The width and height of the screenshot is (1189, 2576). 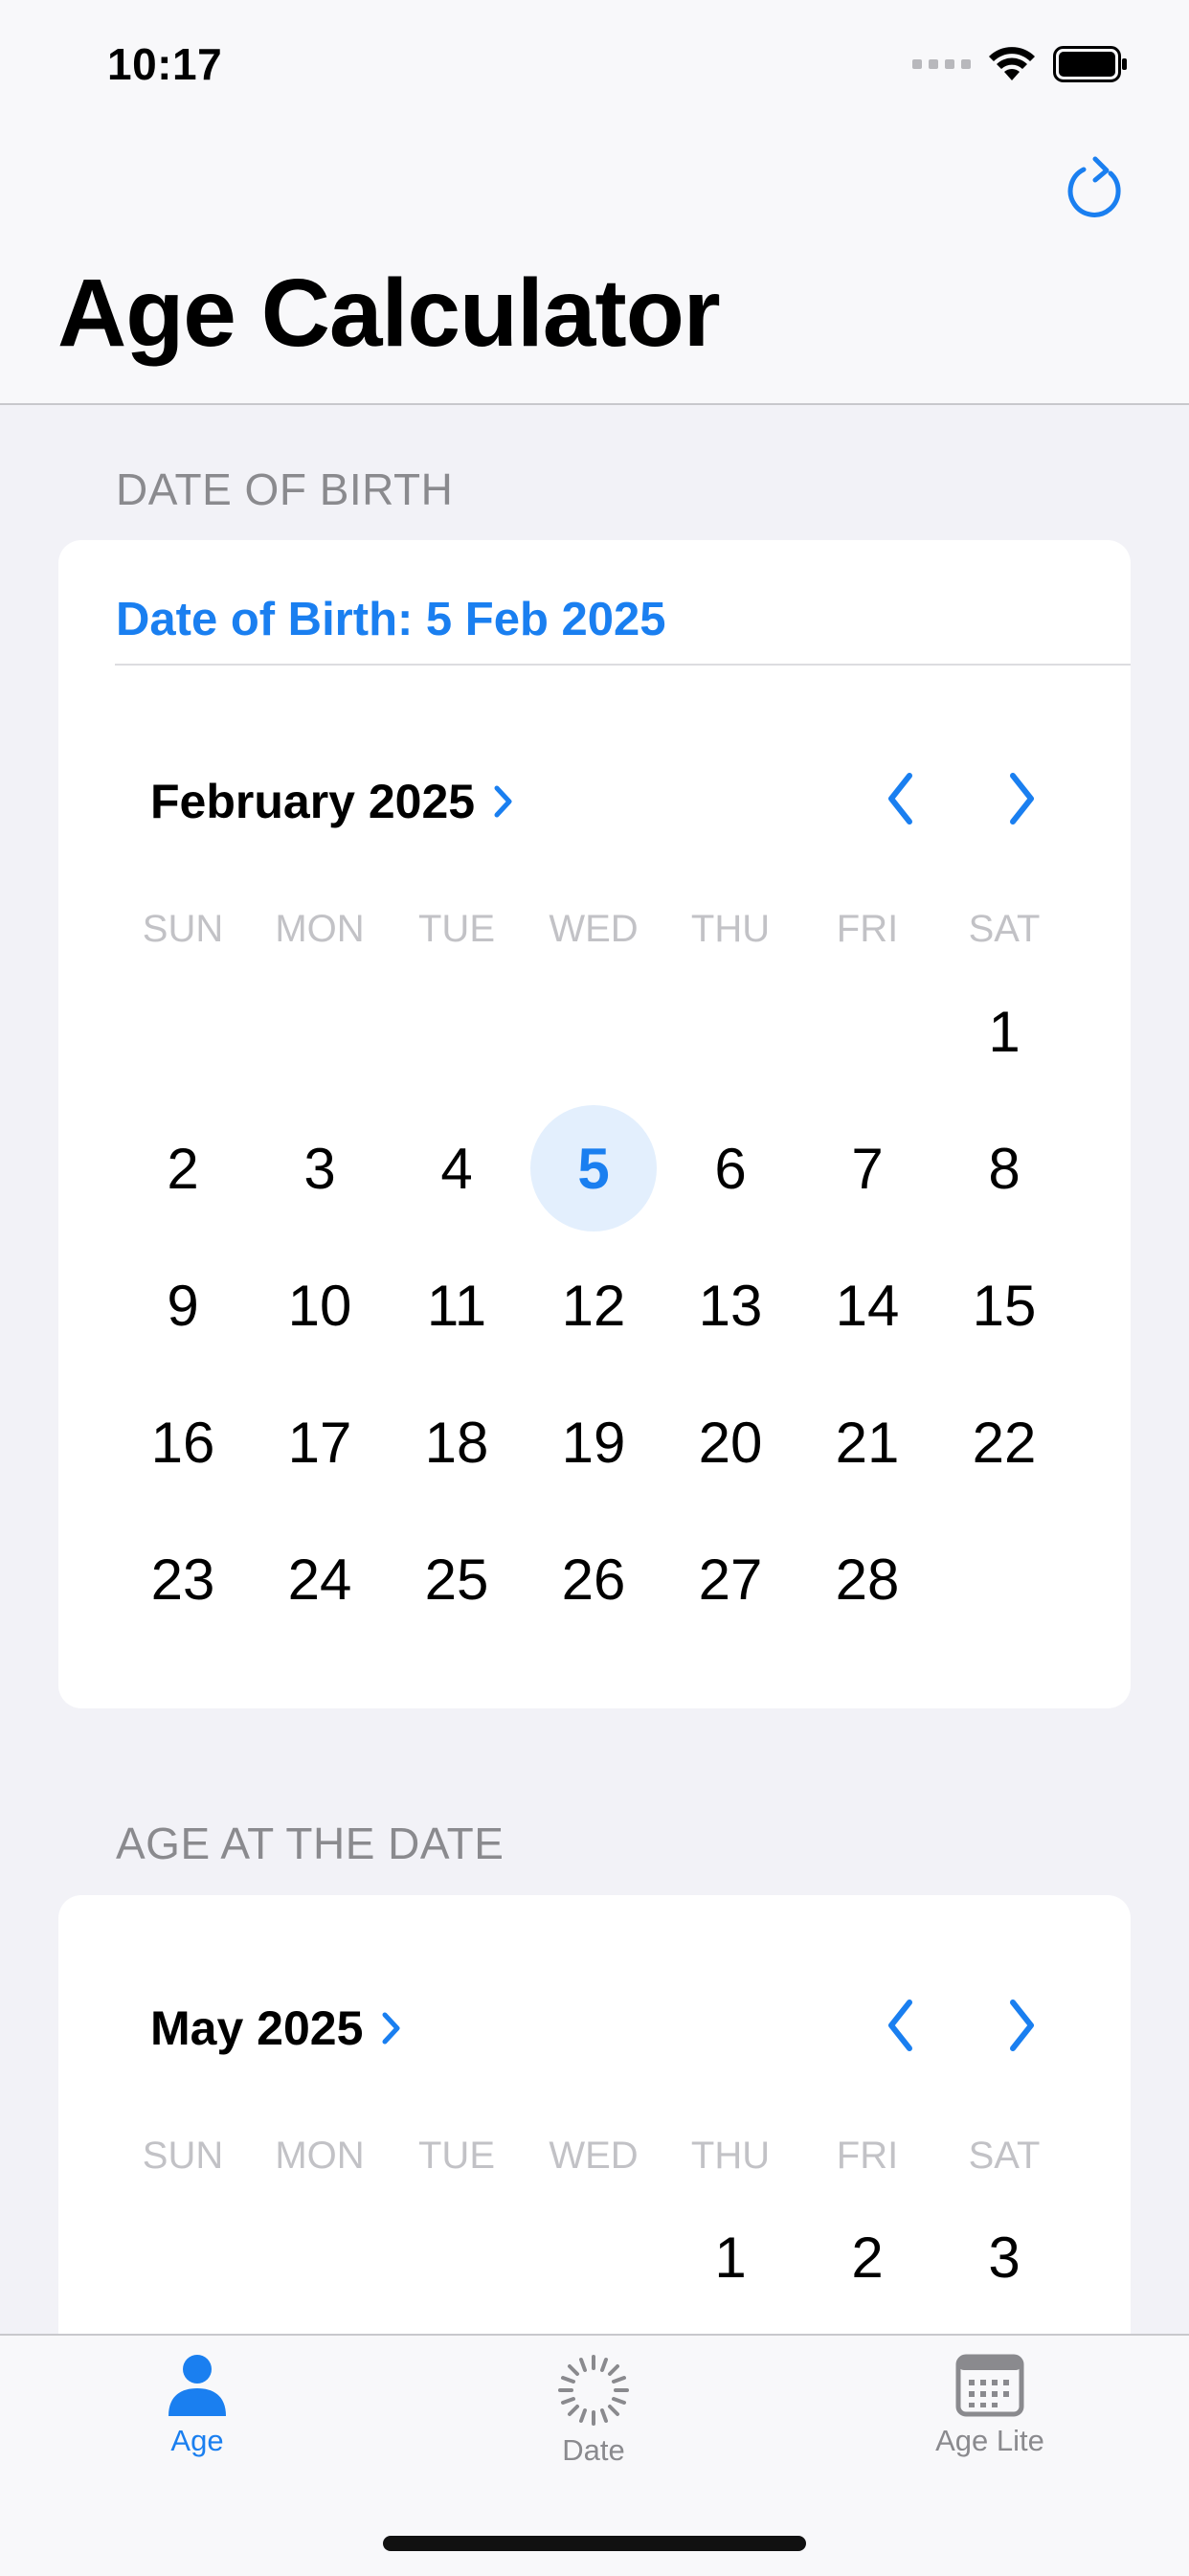 I want to click on day-cell: 9, so click(x=183, y=1305).